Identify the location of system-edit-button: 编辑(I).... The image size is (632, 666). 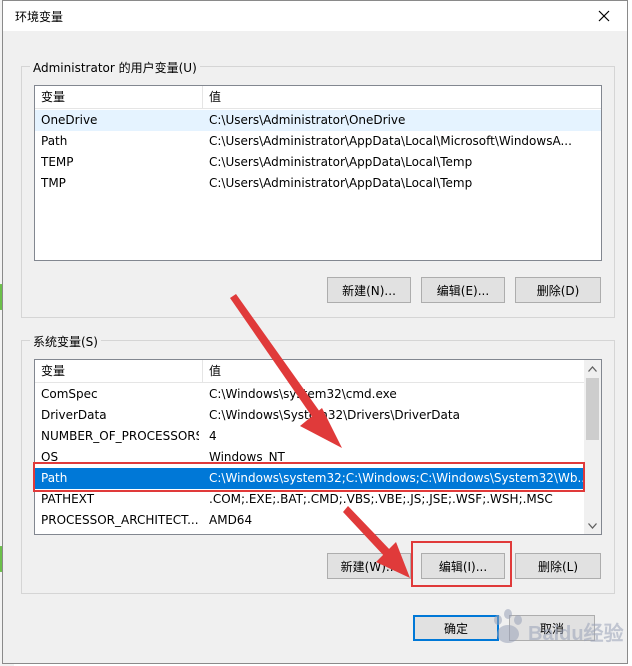
(463, 566).